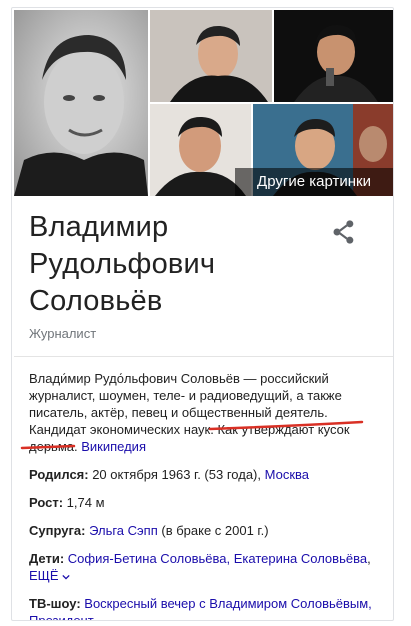  What do you see at coordinates (55, 603) in the screenshot?
I see `fact-label: ТВ-шоу:` at bounding box center [55, 603].